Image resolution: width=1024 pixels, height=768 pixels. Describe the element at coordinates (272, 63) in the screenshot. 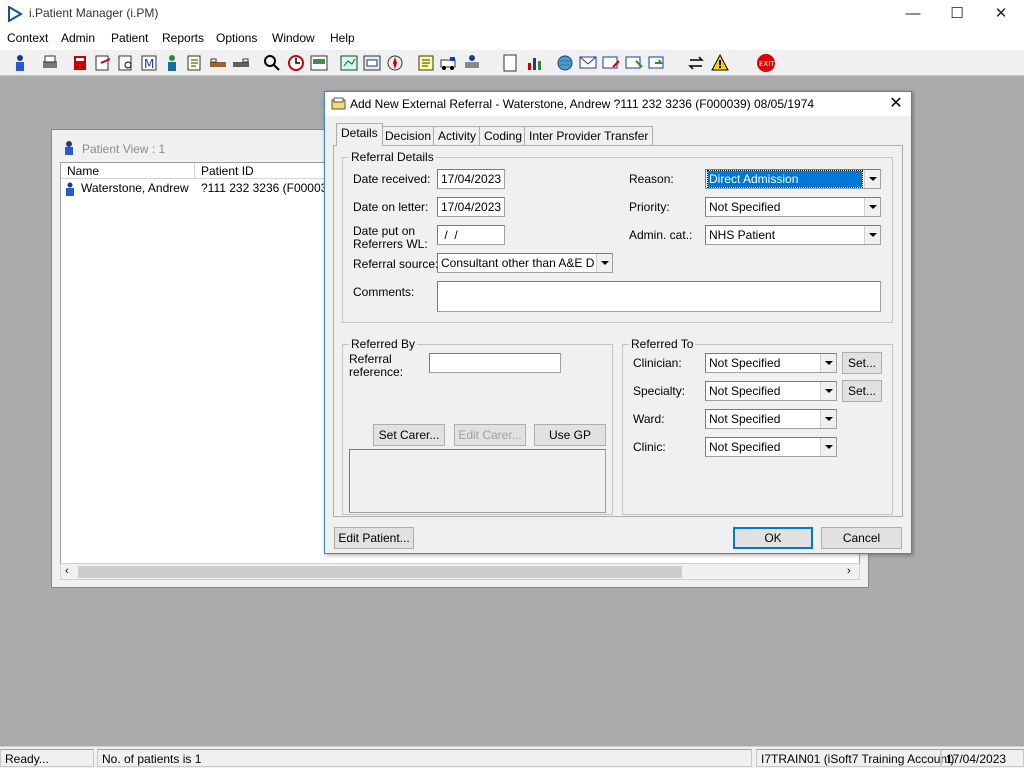

I see `search-icon` at that location.